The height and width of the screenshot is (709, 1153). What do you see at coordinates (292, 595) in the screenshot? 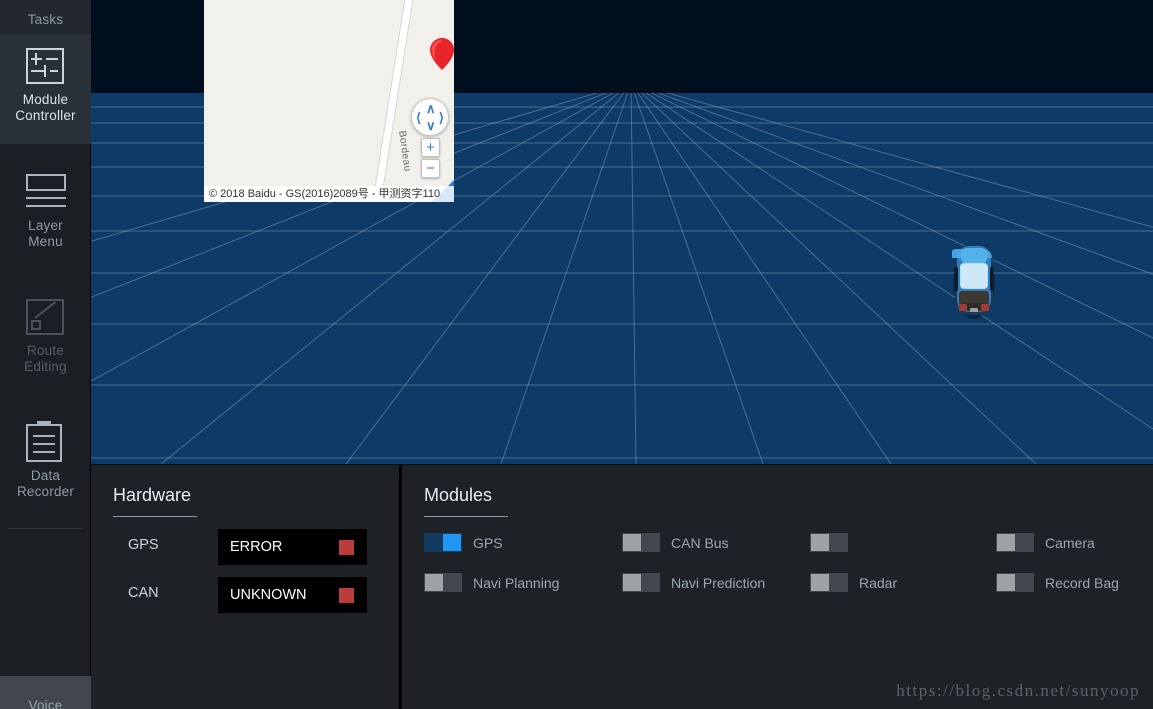
I see `hardware-status-value: UNKNOWN` at bounding box center [292, 595].